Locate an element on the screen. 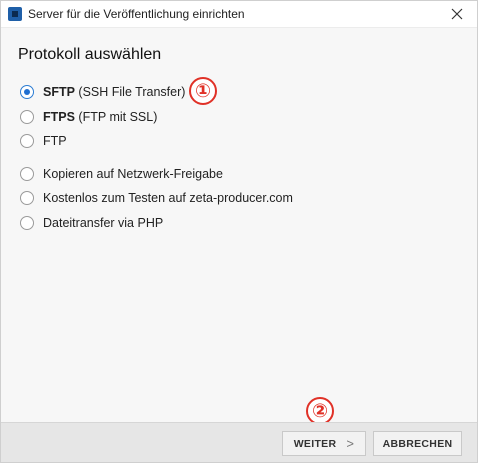 This screenshot has height=463, width=478. radio-option-network-share: Kopieren auf Netzwerk-Freigabe is located at coordinates (121, 174).